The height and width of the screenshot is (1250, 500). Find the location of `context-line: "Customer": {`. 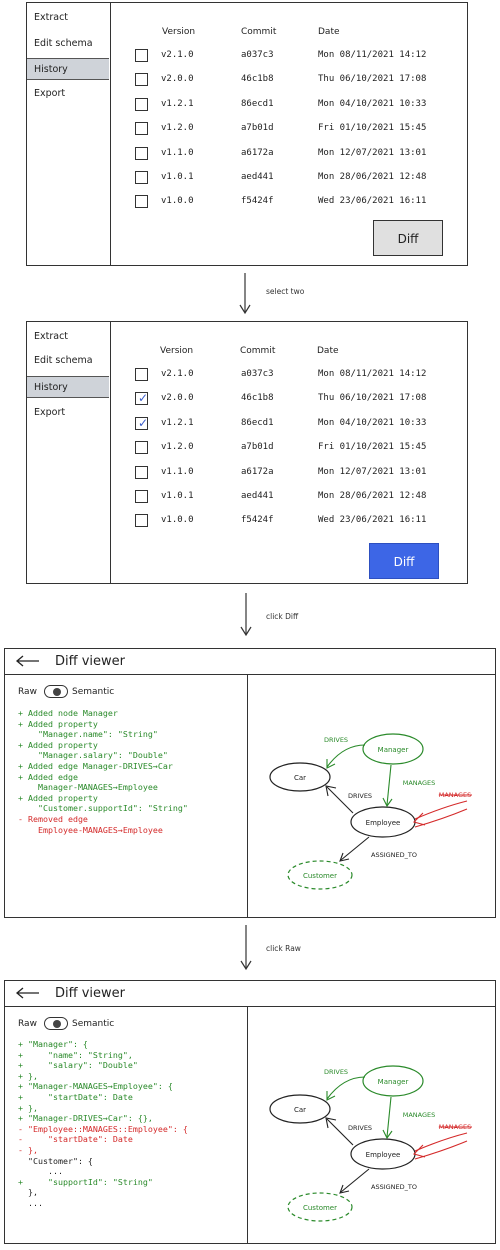

context-line: "Customer": { is located at coordinates (55, 1160).